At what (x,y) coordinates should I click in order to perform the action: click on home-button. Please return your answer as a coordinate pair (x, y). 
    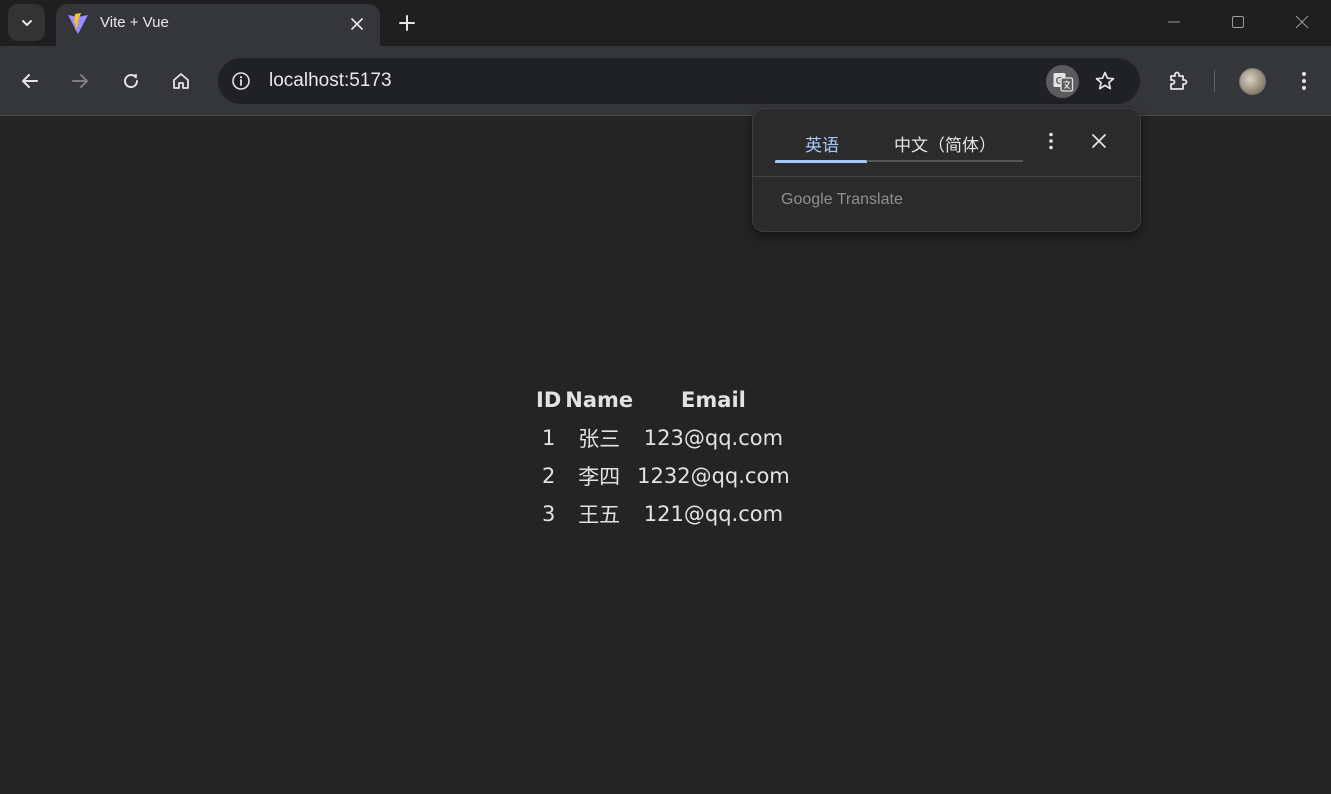
    Looking at the image, I should click on (181, 81).